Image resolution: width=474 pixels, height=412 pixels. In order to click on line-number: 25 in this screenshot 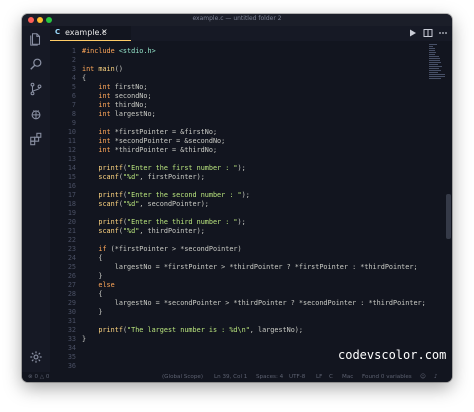, I will do `click(71, 267)`.